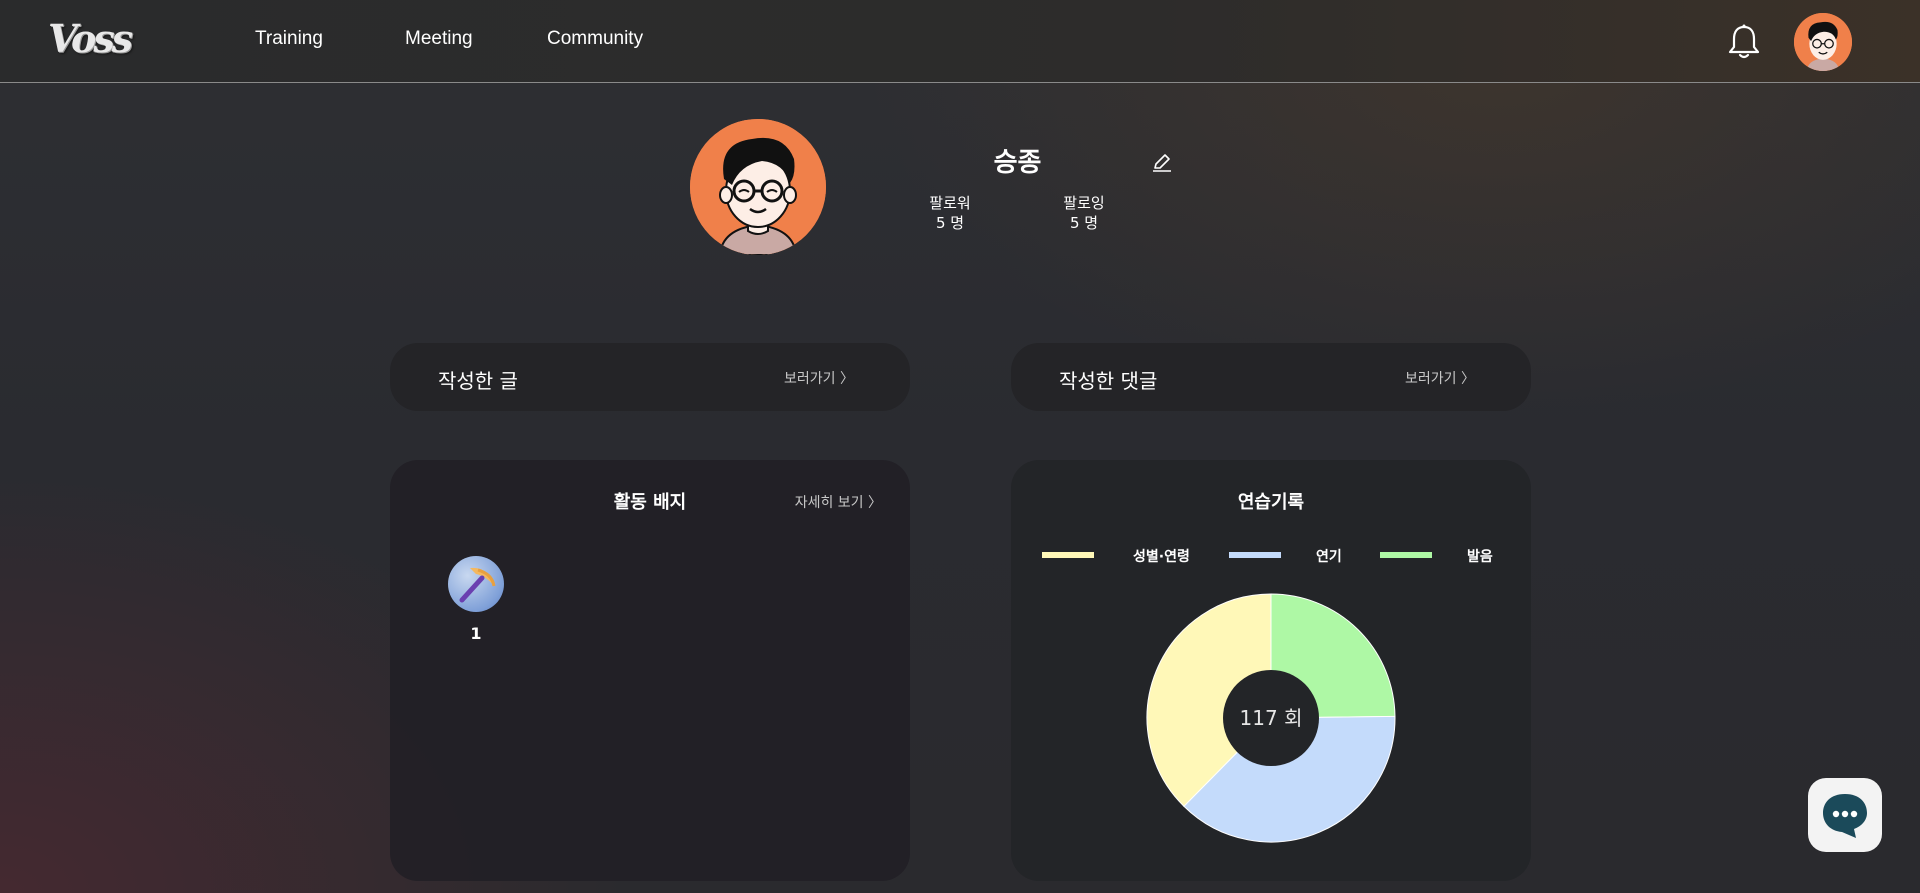 This screenshot has width=1920, height=893. What do you see at coordinates (1068, 555) in the screenshot?
I see `legend-swatch-gender-age` at bounding box center [1068, 555].